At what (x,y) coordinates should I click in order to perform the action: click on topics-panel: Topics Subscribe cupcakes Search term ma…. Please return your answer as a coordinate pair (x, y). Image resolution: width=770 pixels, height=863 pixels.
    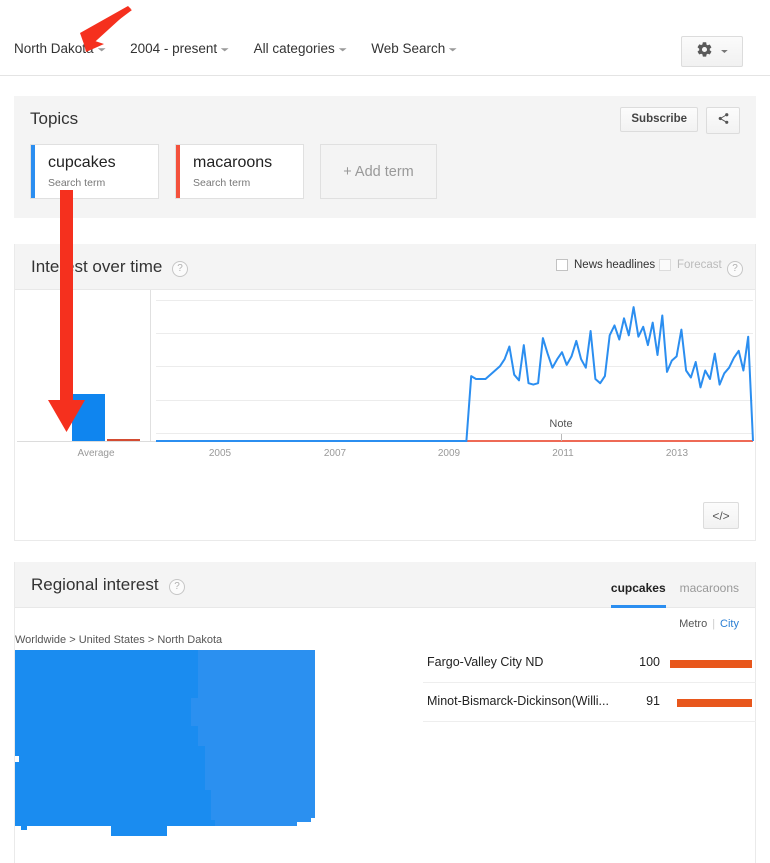
    Looking at the image, I should click on (385, 157).